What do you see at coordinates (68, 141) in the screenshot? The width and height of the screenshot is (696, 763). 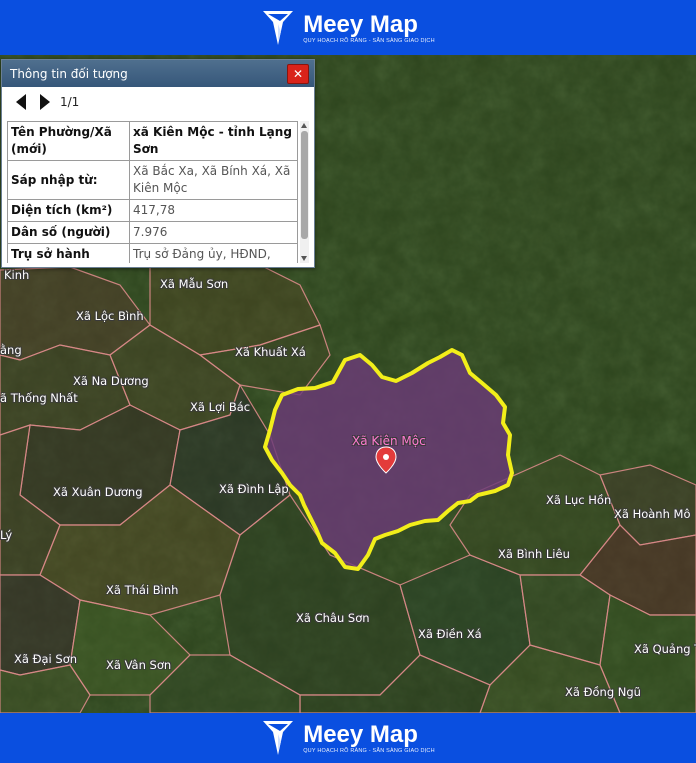 I see `attribute-key: Tên Phường/Xã (mới)` at bounding box center [68, 141].